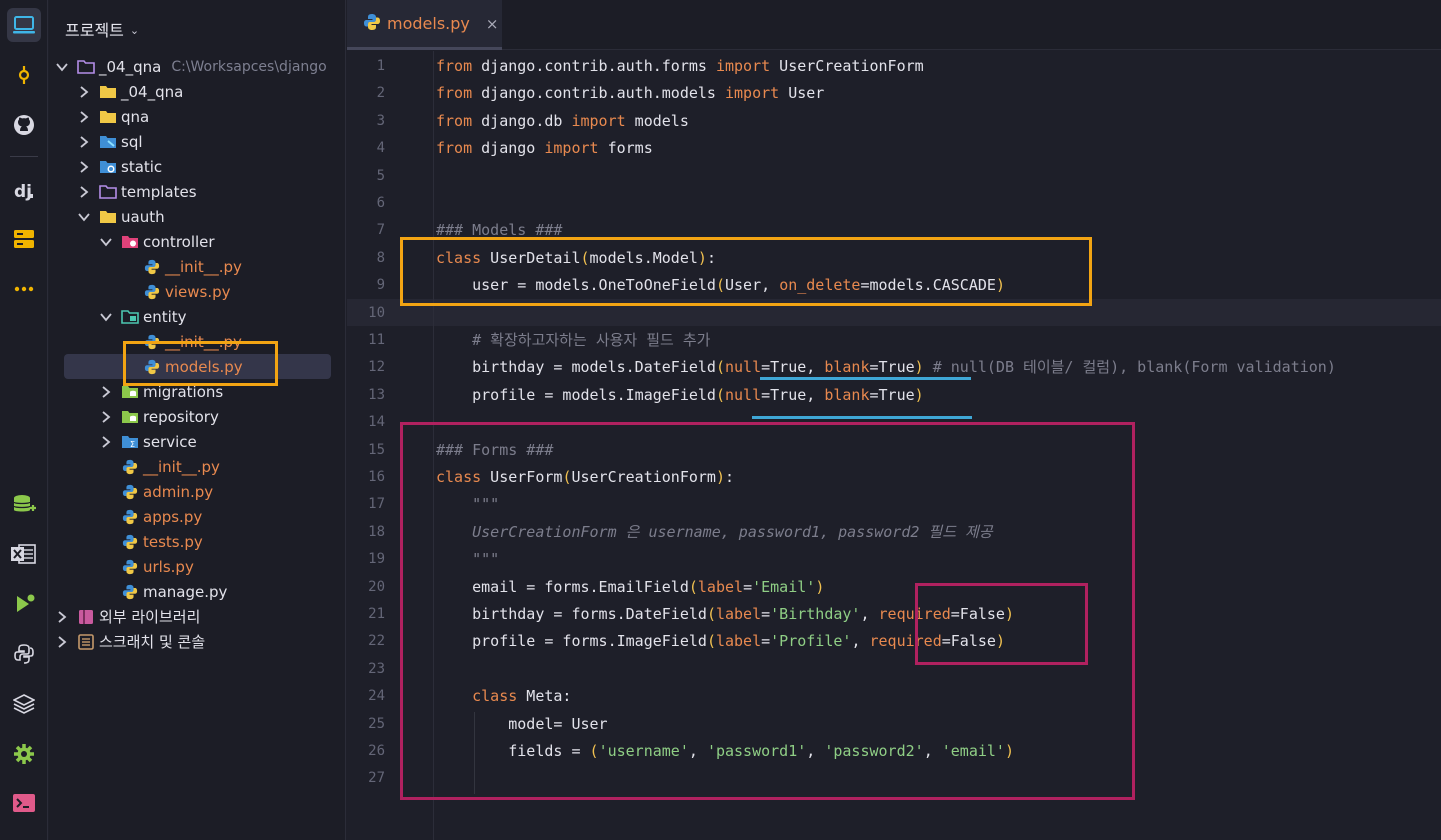 This screenshot has height=840, width=1441. I want to click on code-token: class, so click(459, 477).